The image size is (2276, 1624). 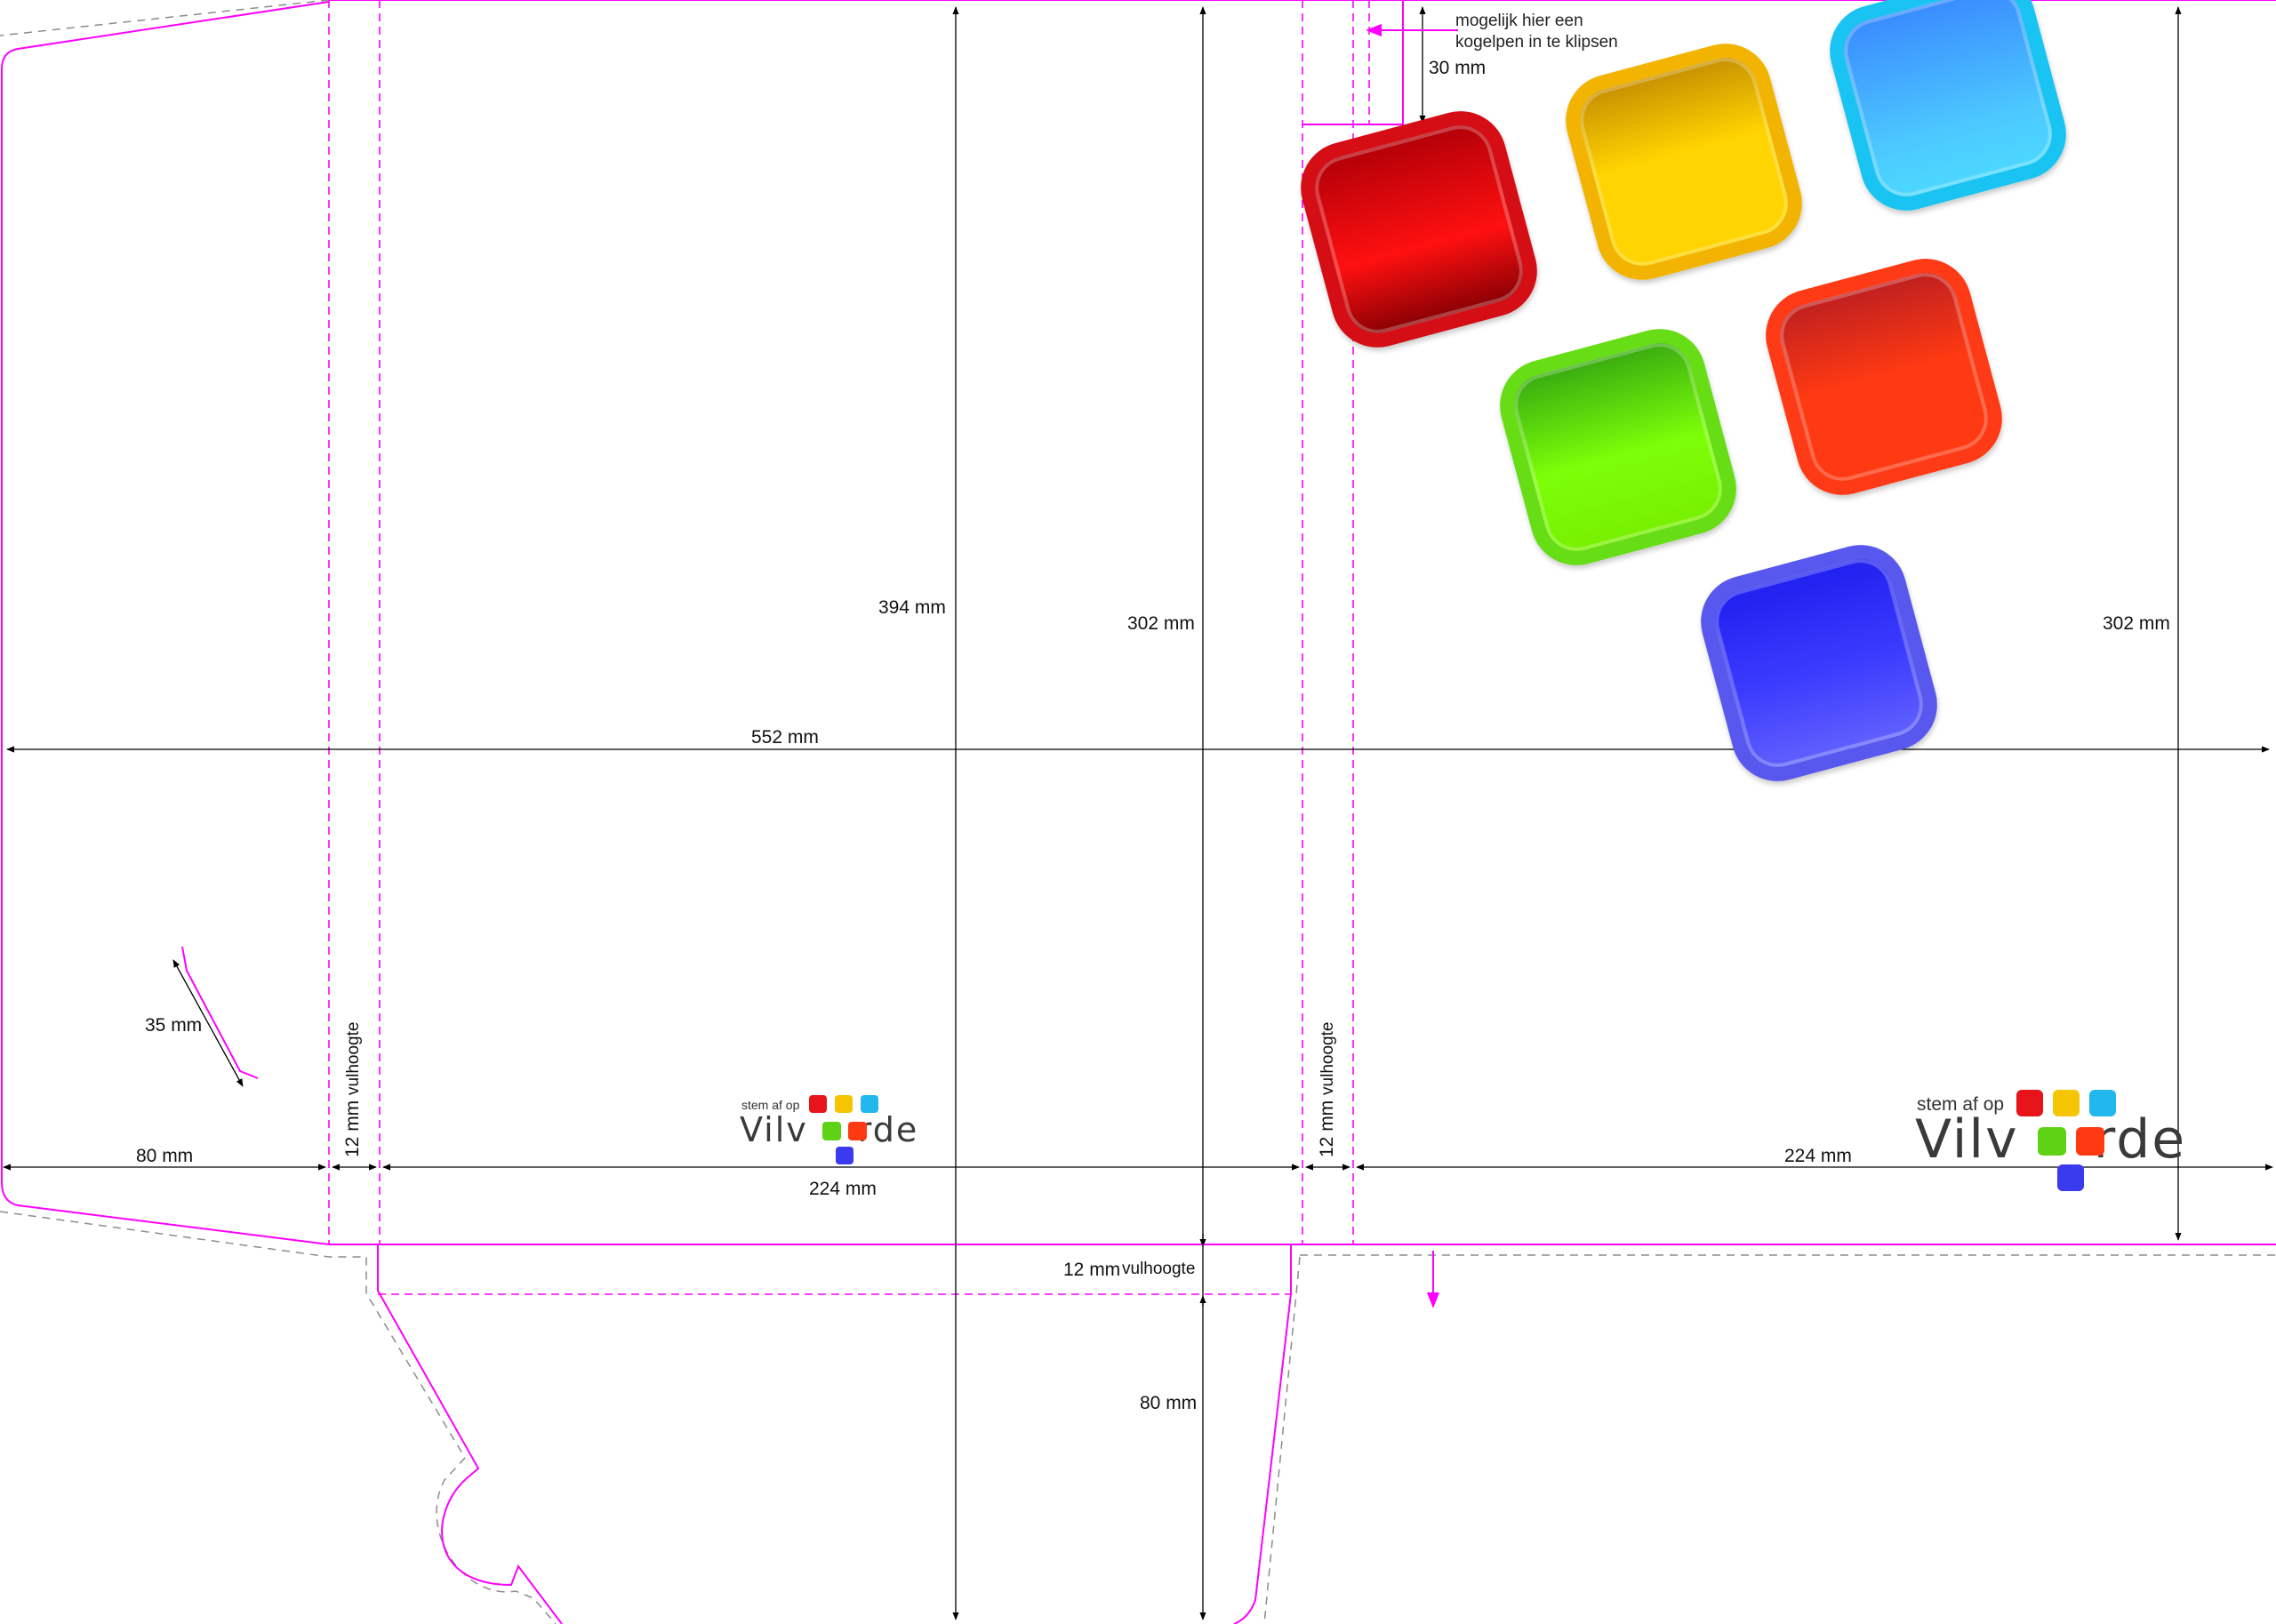 I want to click on logo-large-blue-icon, so click(x=2070, y=1177).